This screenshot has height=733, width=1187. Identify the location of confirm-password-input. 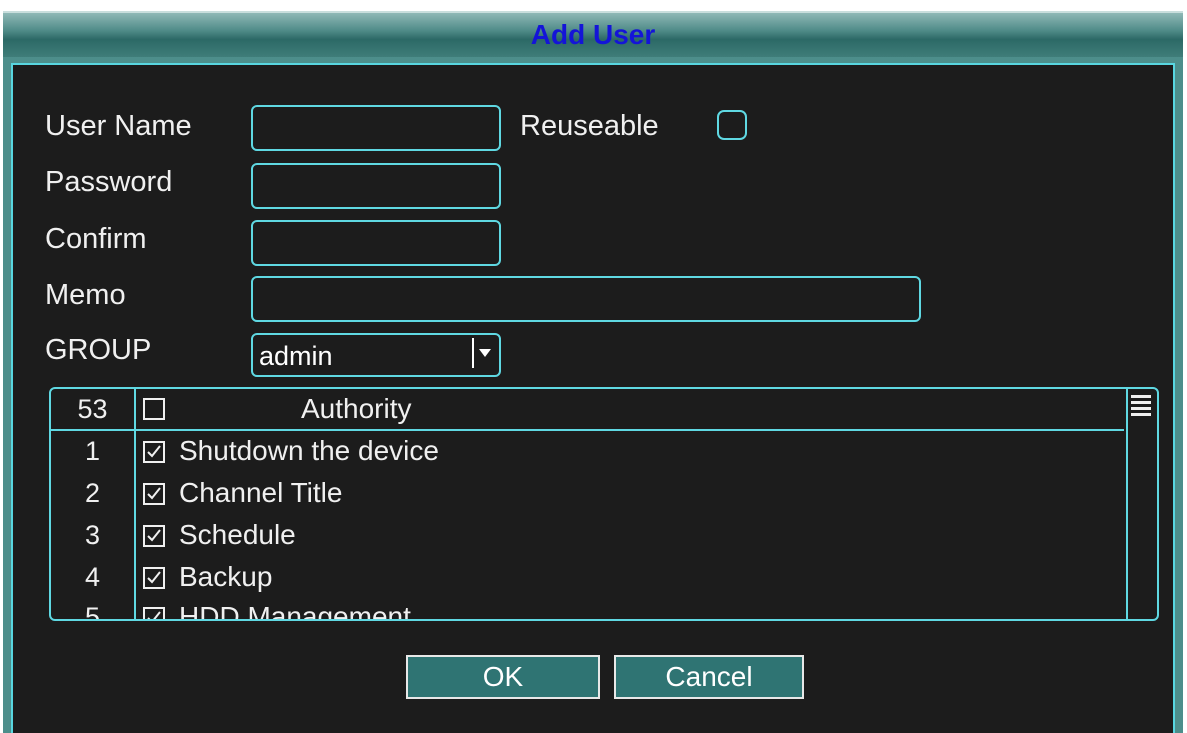
(376, 243).